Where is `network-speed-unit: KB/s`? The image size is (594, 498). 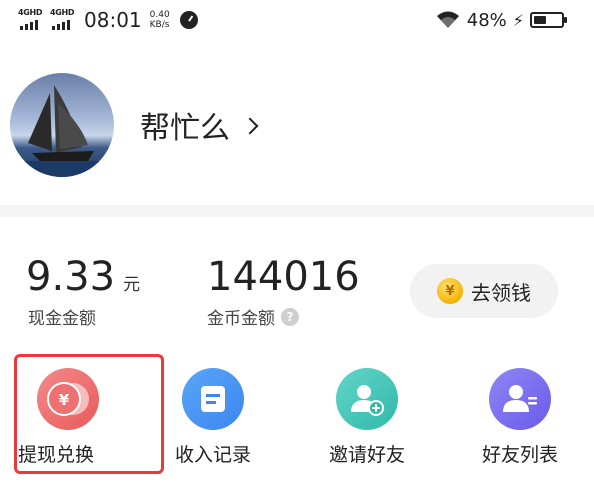 network-speed-unit: KB/s is located at coordinates (159, 25).